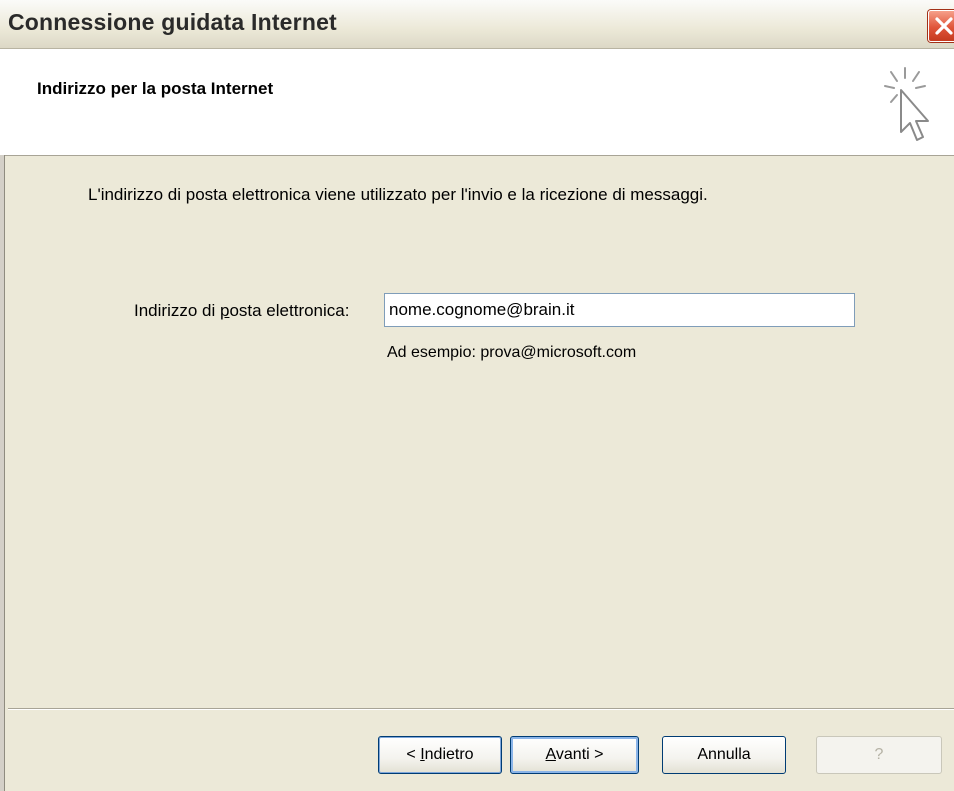 This screenshot has height=791, width=954. What do you see at coordinates (242, 310) in the screenshot?
I see `email-label: Indirizzo di posta elettronica:` at bounding box center [242, 310].